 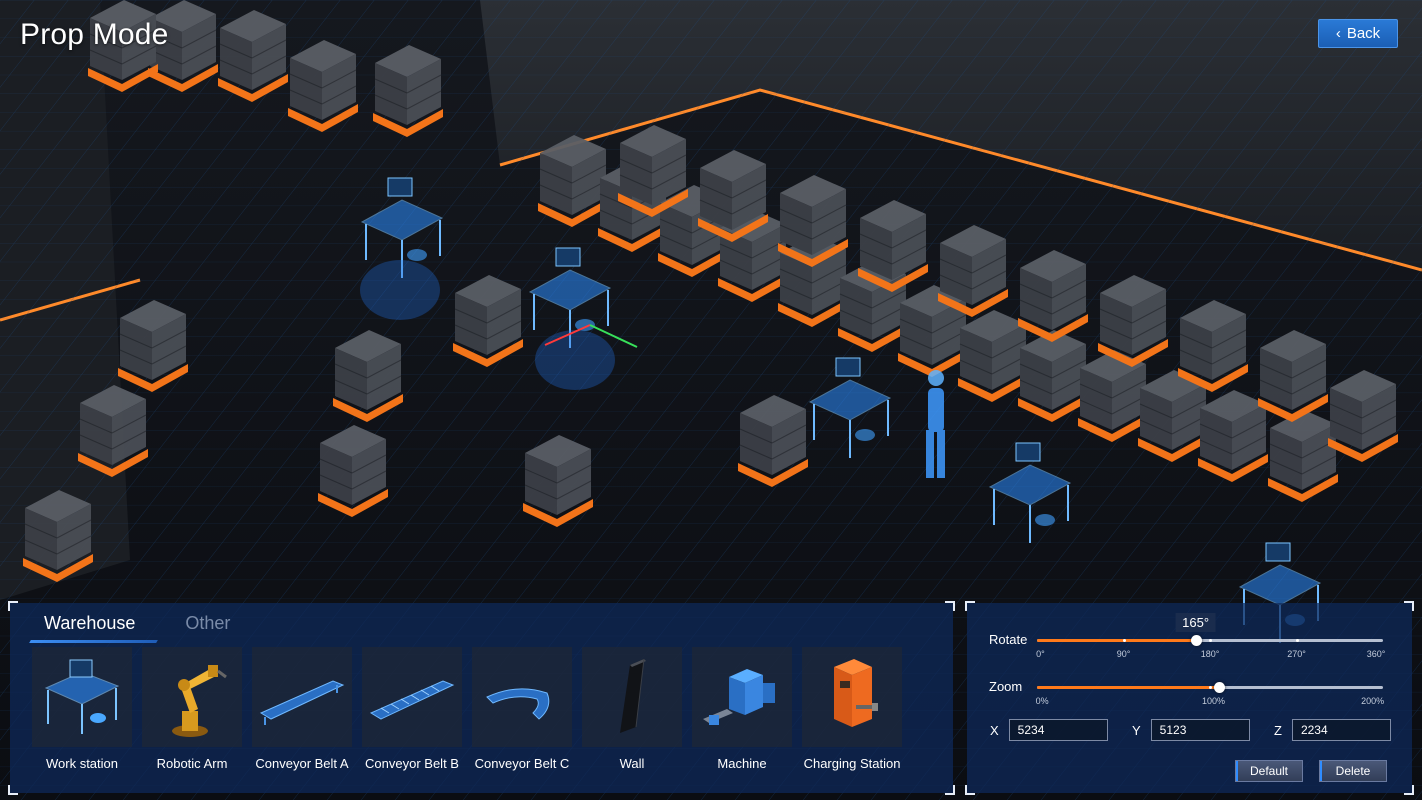 I want to click on prop-item-work-station: Work station, so click(x=82, y=709).